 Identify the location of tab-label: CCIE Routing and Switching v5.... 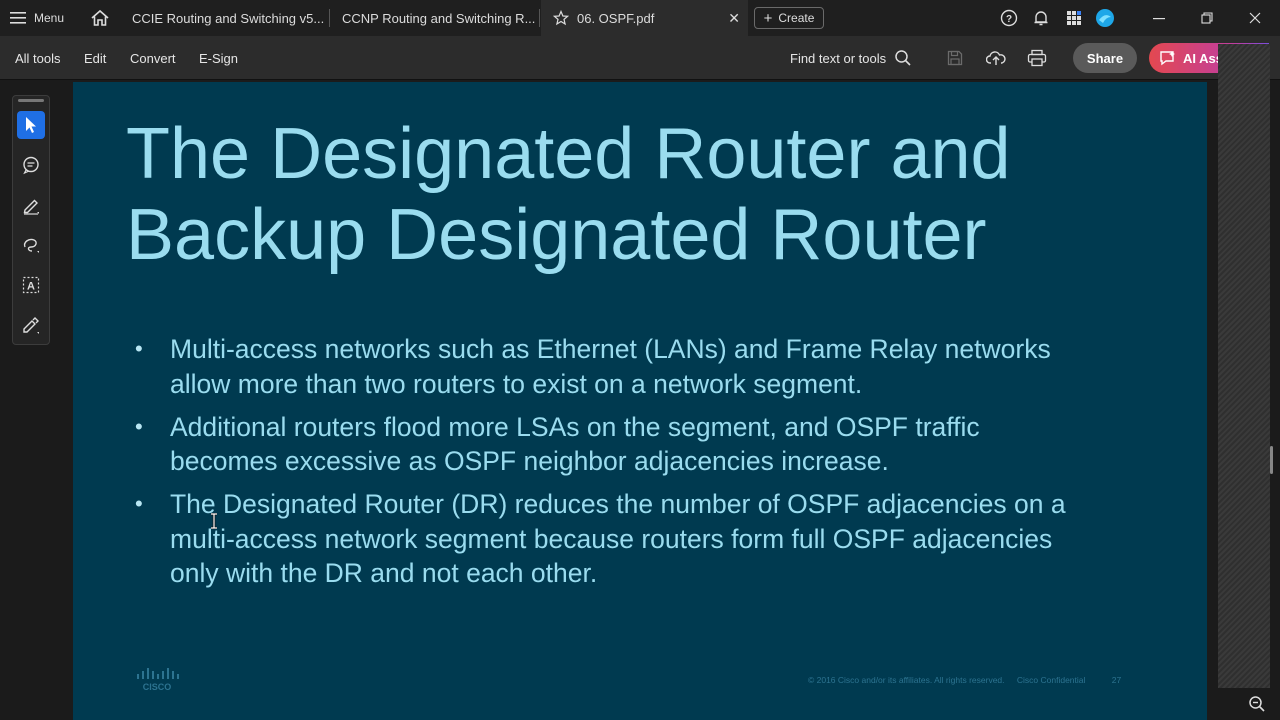
(228, 18).